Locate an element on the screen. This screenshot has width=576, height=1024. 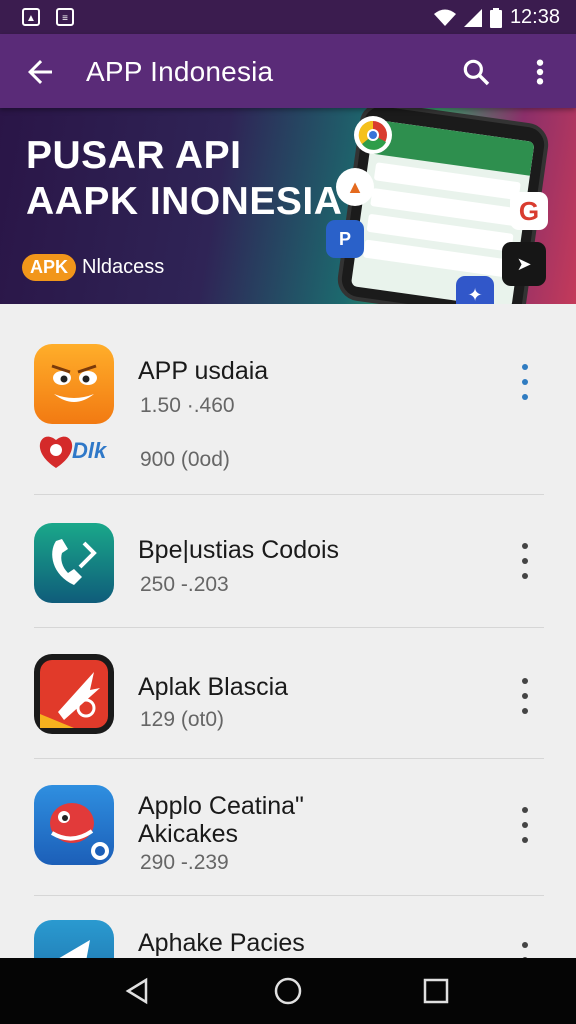
app-name: Applo Ceatina" is located at coordinates (221, 806).